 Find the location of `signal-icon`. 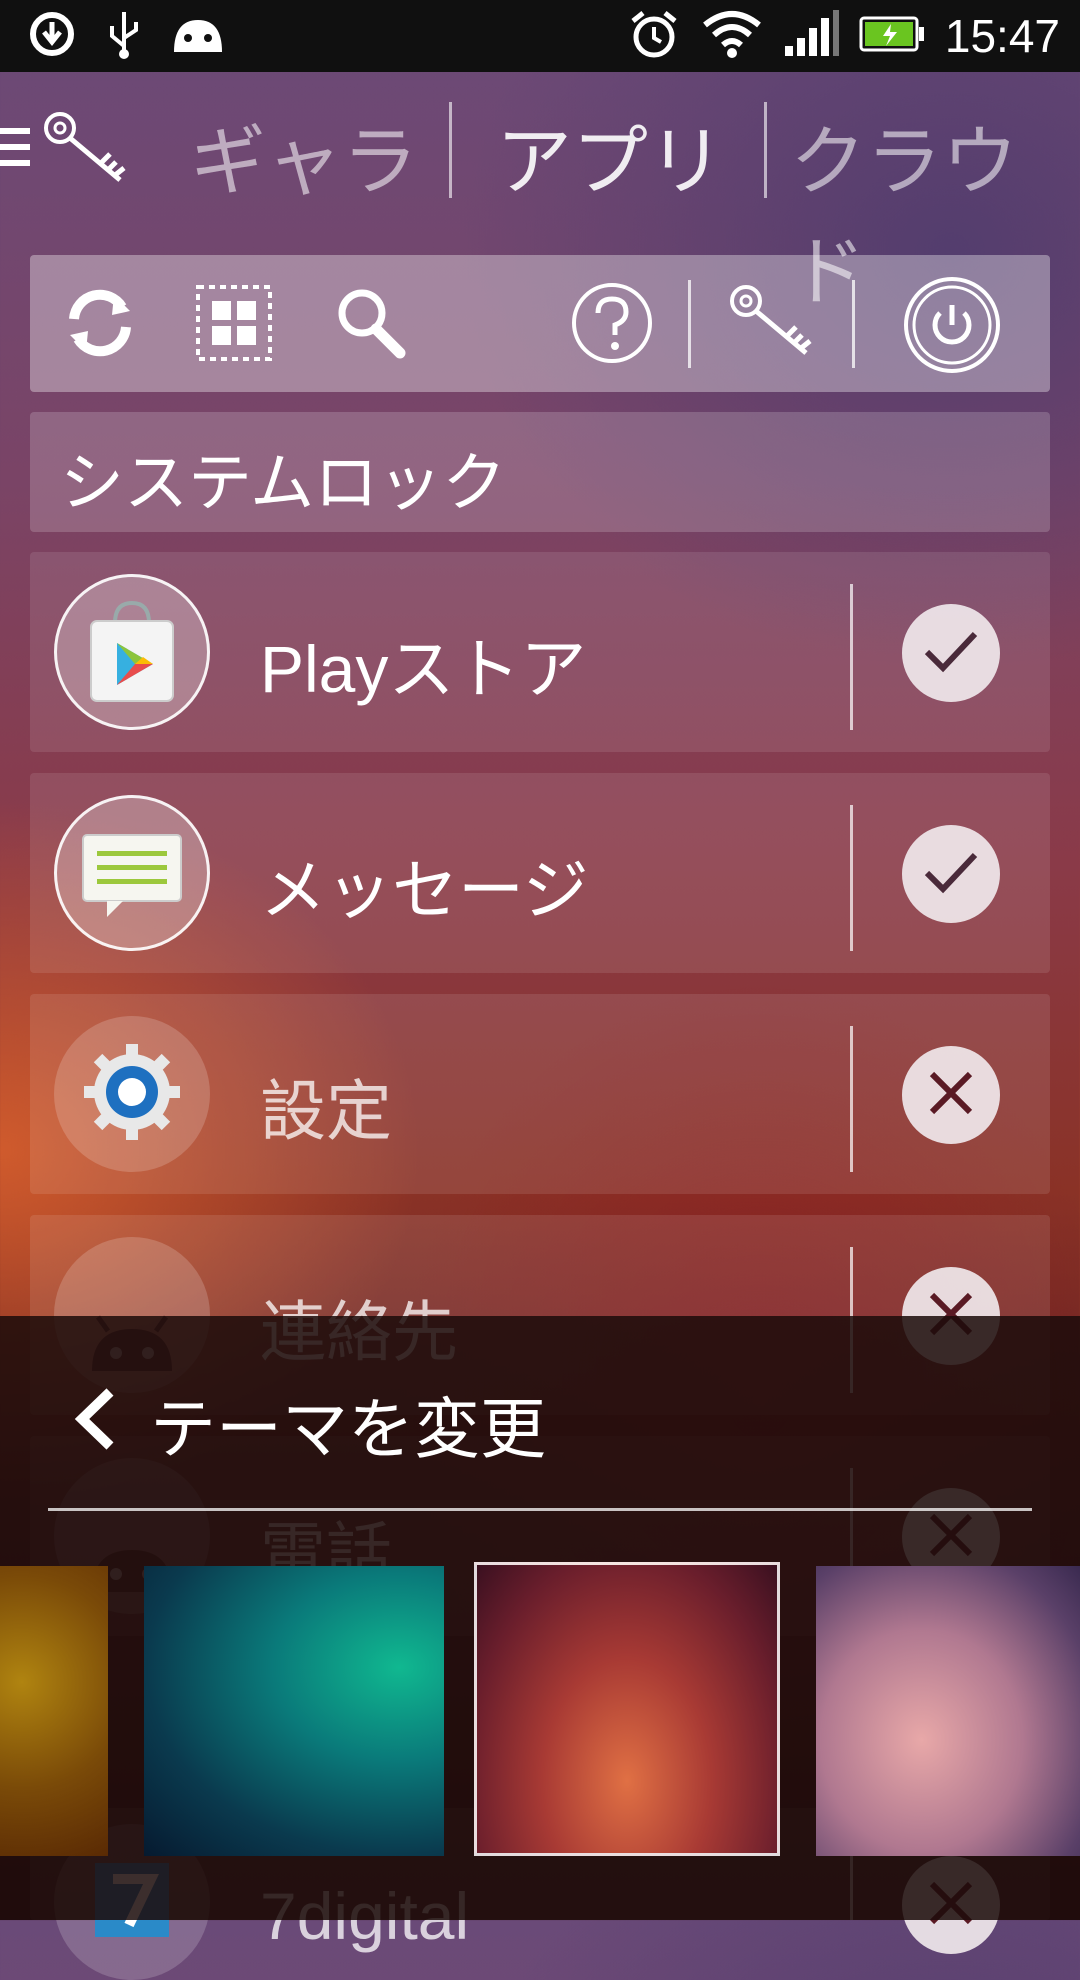

signal-icon is located at coordinates (811, 36).